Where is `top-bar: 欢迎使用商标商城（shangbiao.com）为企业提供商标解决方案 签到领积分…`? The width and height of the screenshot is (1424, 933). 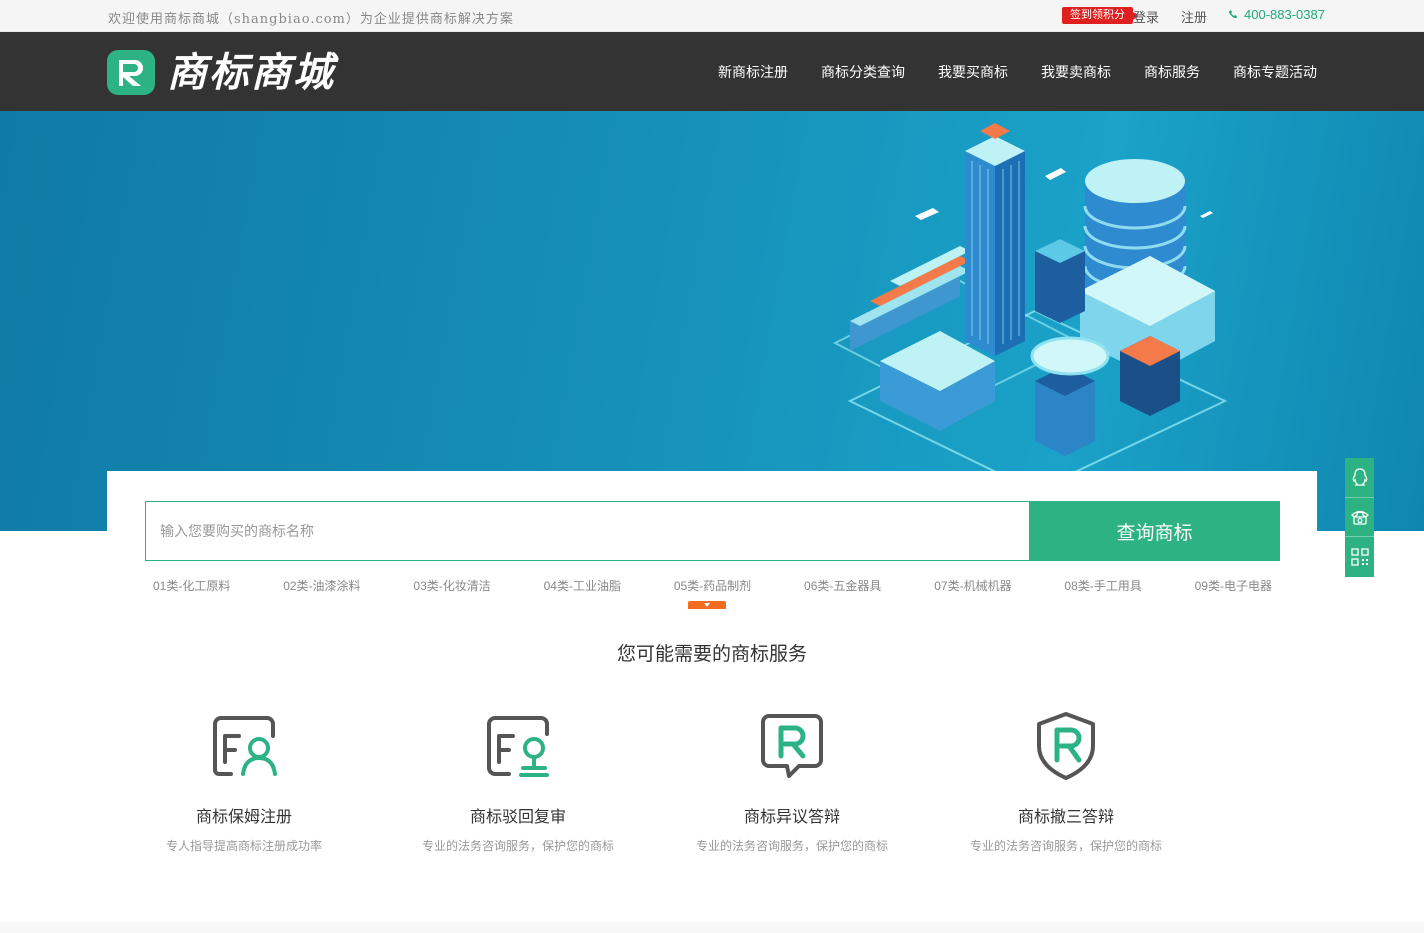 top-bar: 欢迎使用商标商城（shangbiao.com）为企业提供商标解决方案 签到领积分… is located at coordinates (712, 16).